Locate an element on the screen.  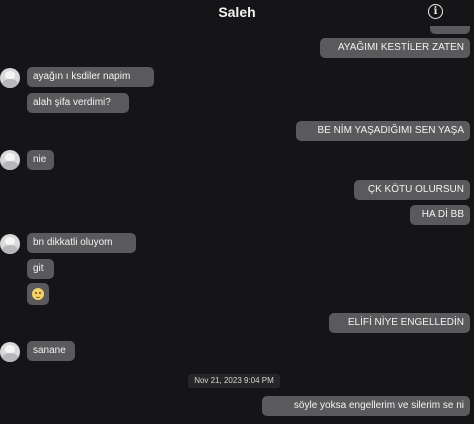
info-icon: i is located at coordinates (435, 11).